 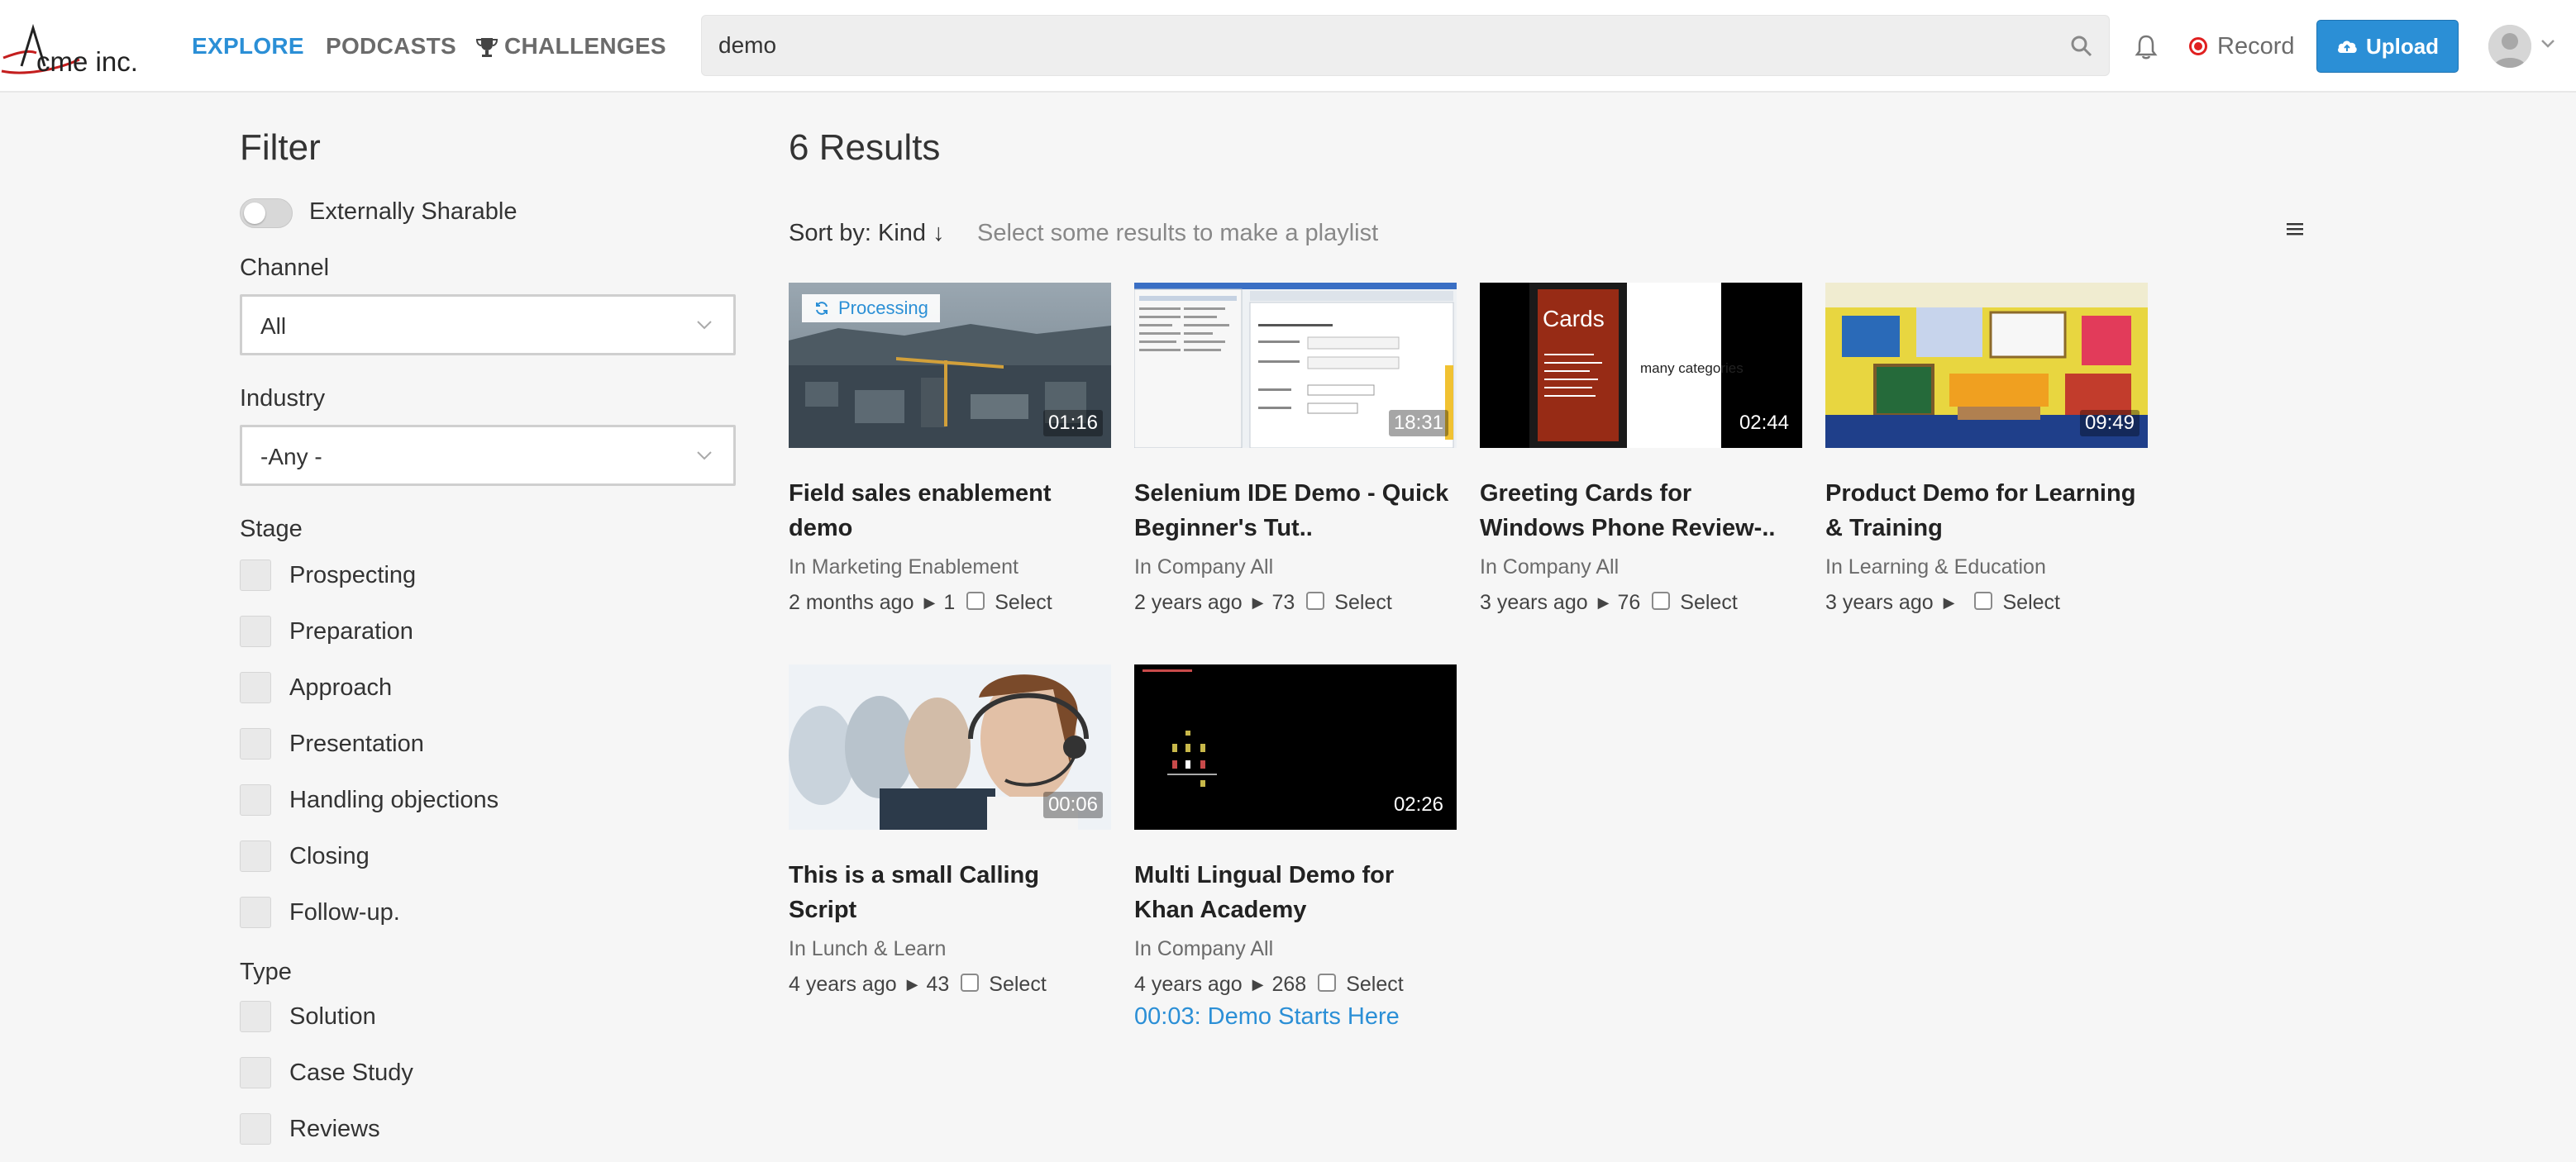 I want to click on type-option-label: Solution, so click(x=332, y=1016).